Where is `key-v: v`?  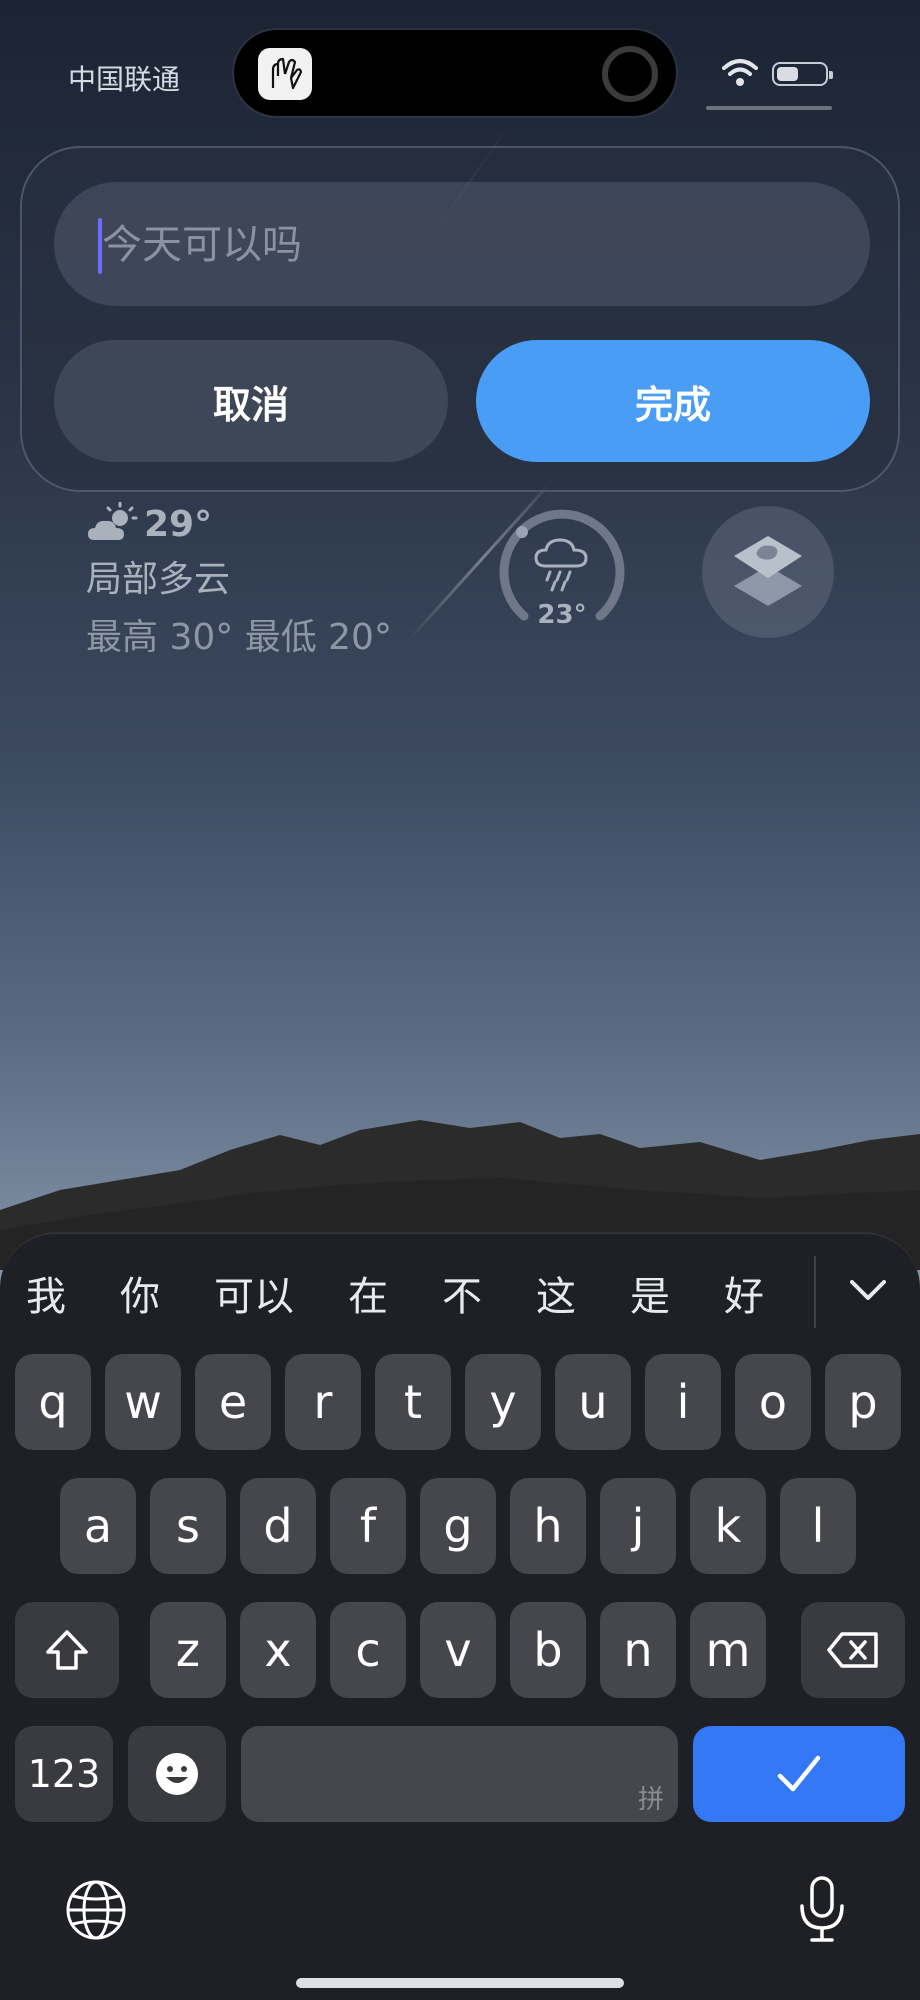 key-v: v is located at coordinates (458, 1650).